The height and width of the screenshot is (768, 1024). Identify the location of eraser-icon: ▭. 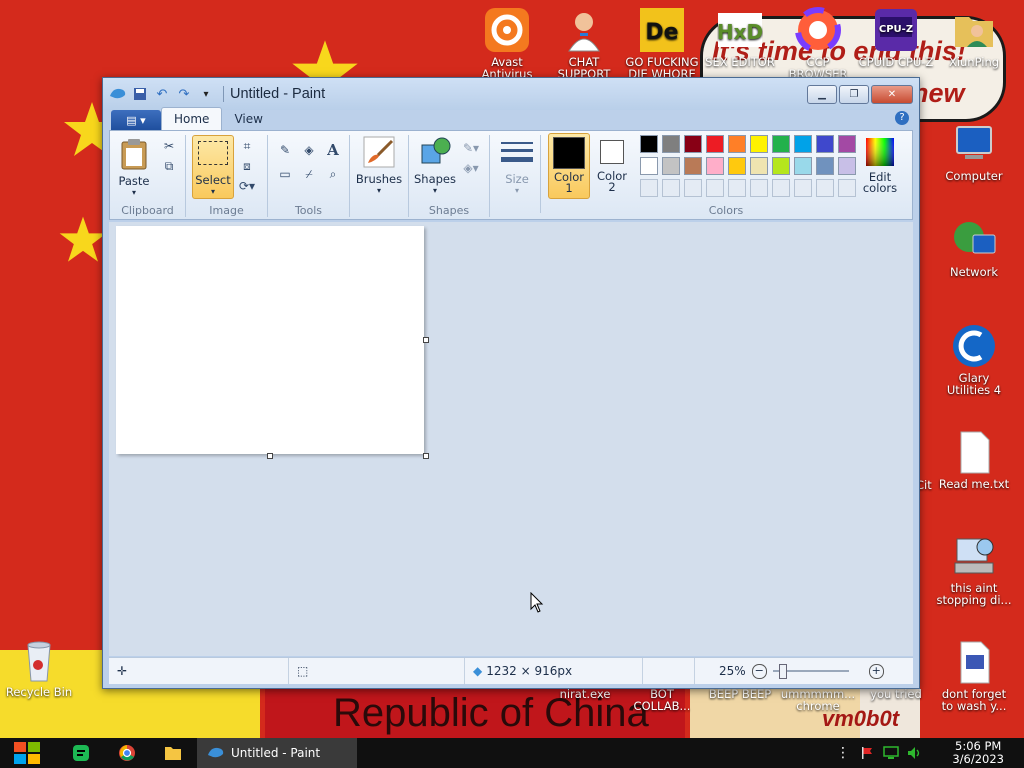
(285, 174).